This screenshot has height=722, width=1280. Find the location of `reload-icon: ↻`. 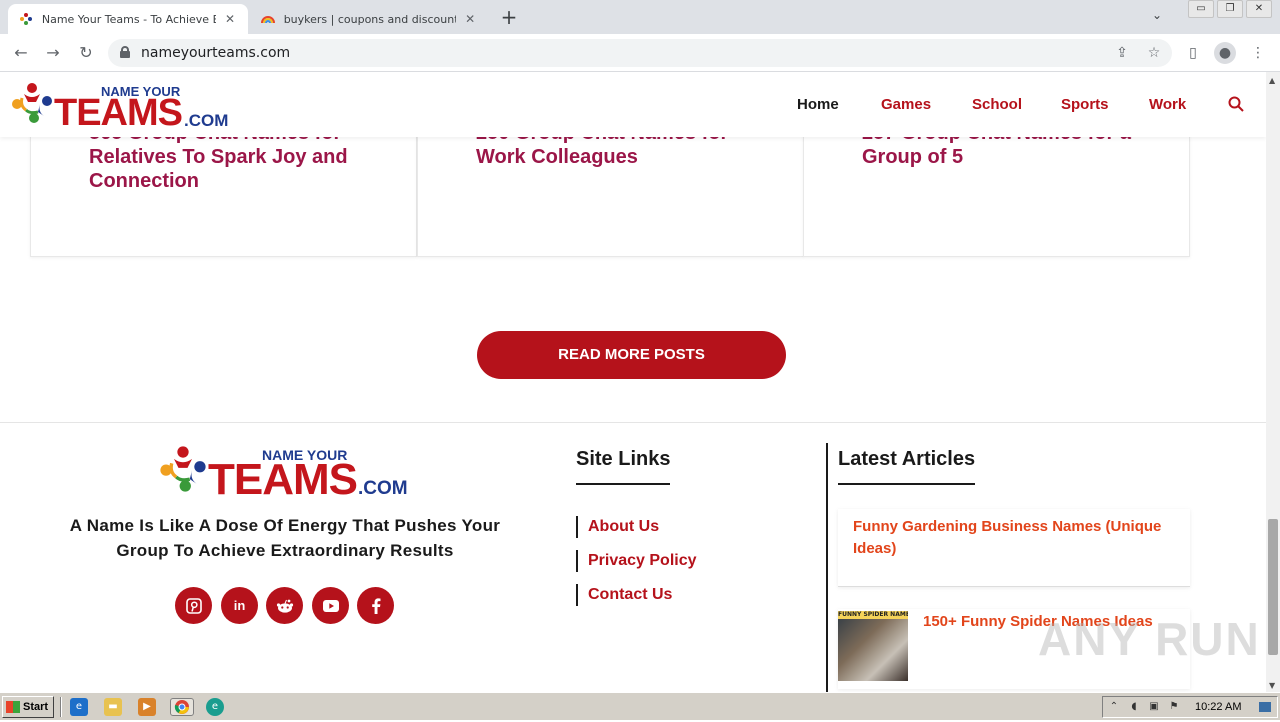

reload-icon: ↻ is located at coordinates (86, 53).